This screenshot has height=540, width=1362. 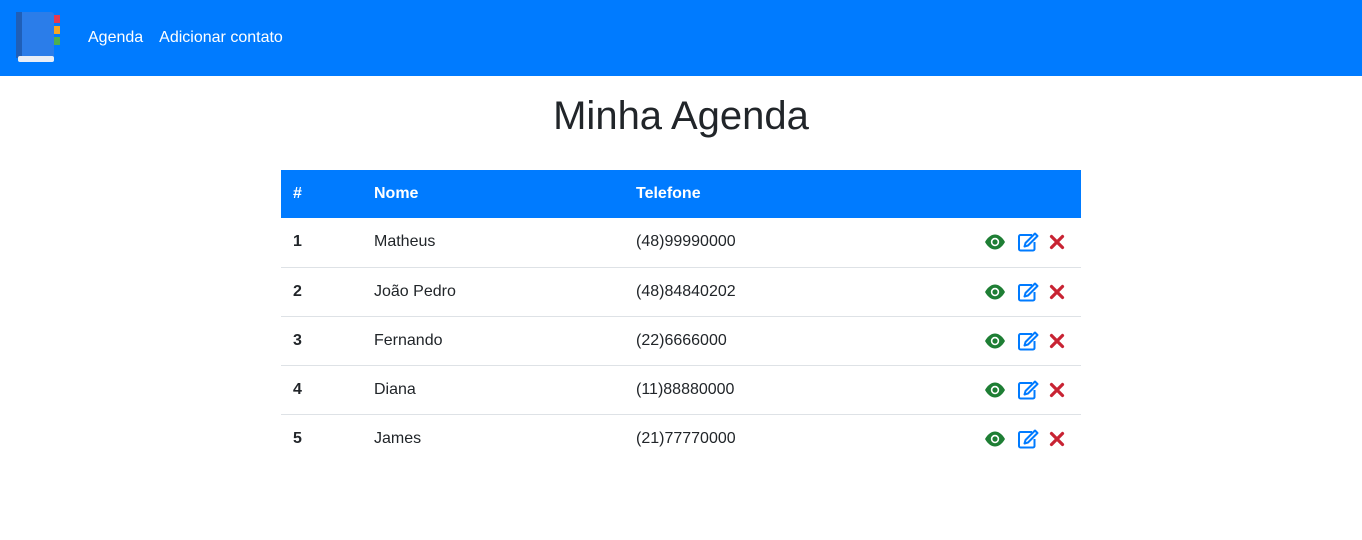 I want to click on row-index: 2, so click(x=297, y=291).